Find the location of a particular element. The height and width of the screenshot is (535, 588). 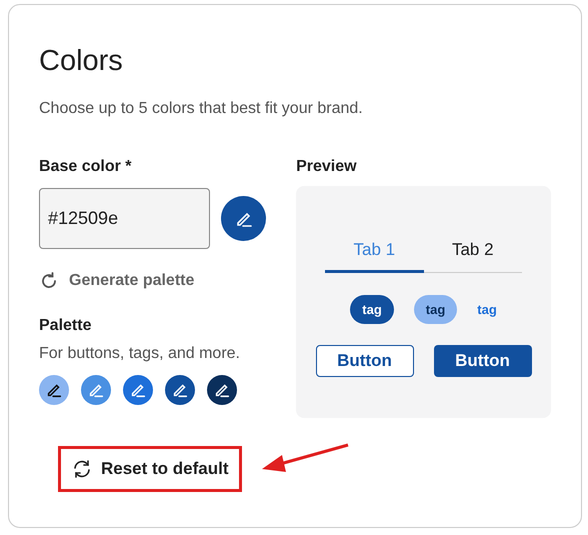

color-picker-button is located at coordinates (243, 218).